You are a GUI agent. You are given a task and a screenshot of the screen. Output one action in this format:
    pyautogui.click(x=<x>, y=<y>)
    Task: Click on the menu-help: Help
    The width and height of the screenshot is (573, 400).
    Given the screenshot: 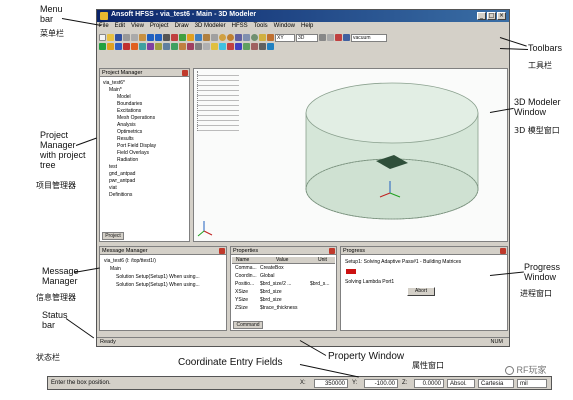 What is the action you would take?
    pyautogui.click(x=307, y=27)
    